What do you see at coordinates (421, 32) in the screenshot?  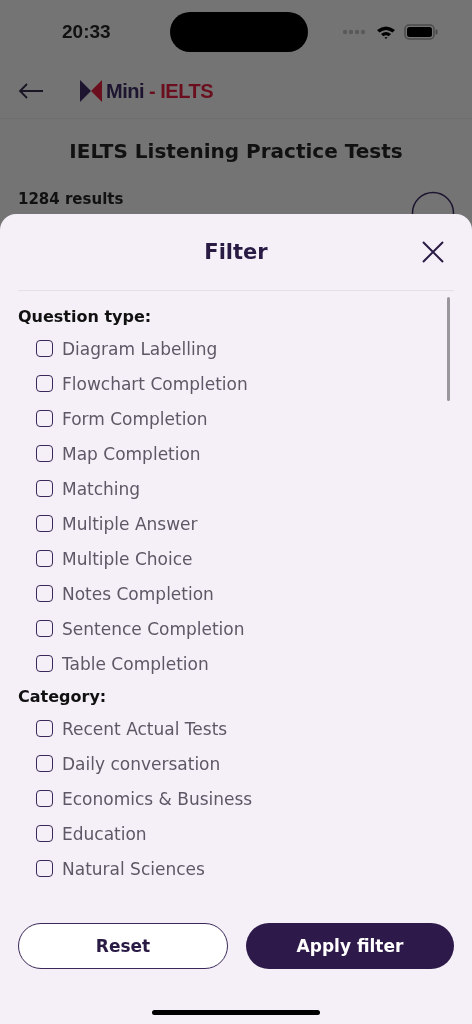 I see `battery-icon` at bounding box center [421, 32].